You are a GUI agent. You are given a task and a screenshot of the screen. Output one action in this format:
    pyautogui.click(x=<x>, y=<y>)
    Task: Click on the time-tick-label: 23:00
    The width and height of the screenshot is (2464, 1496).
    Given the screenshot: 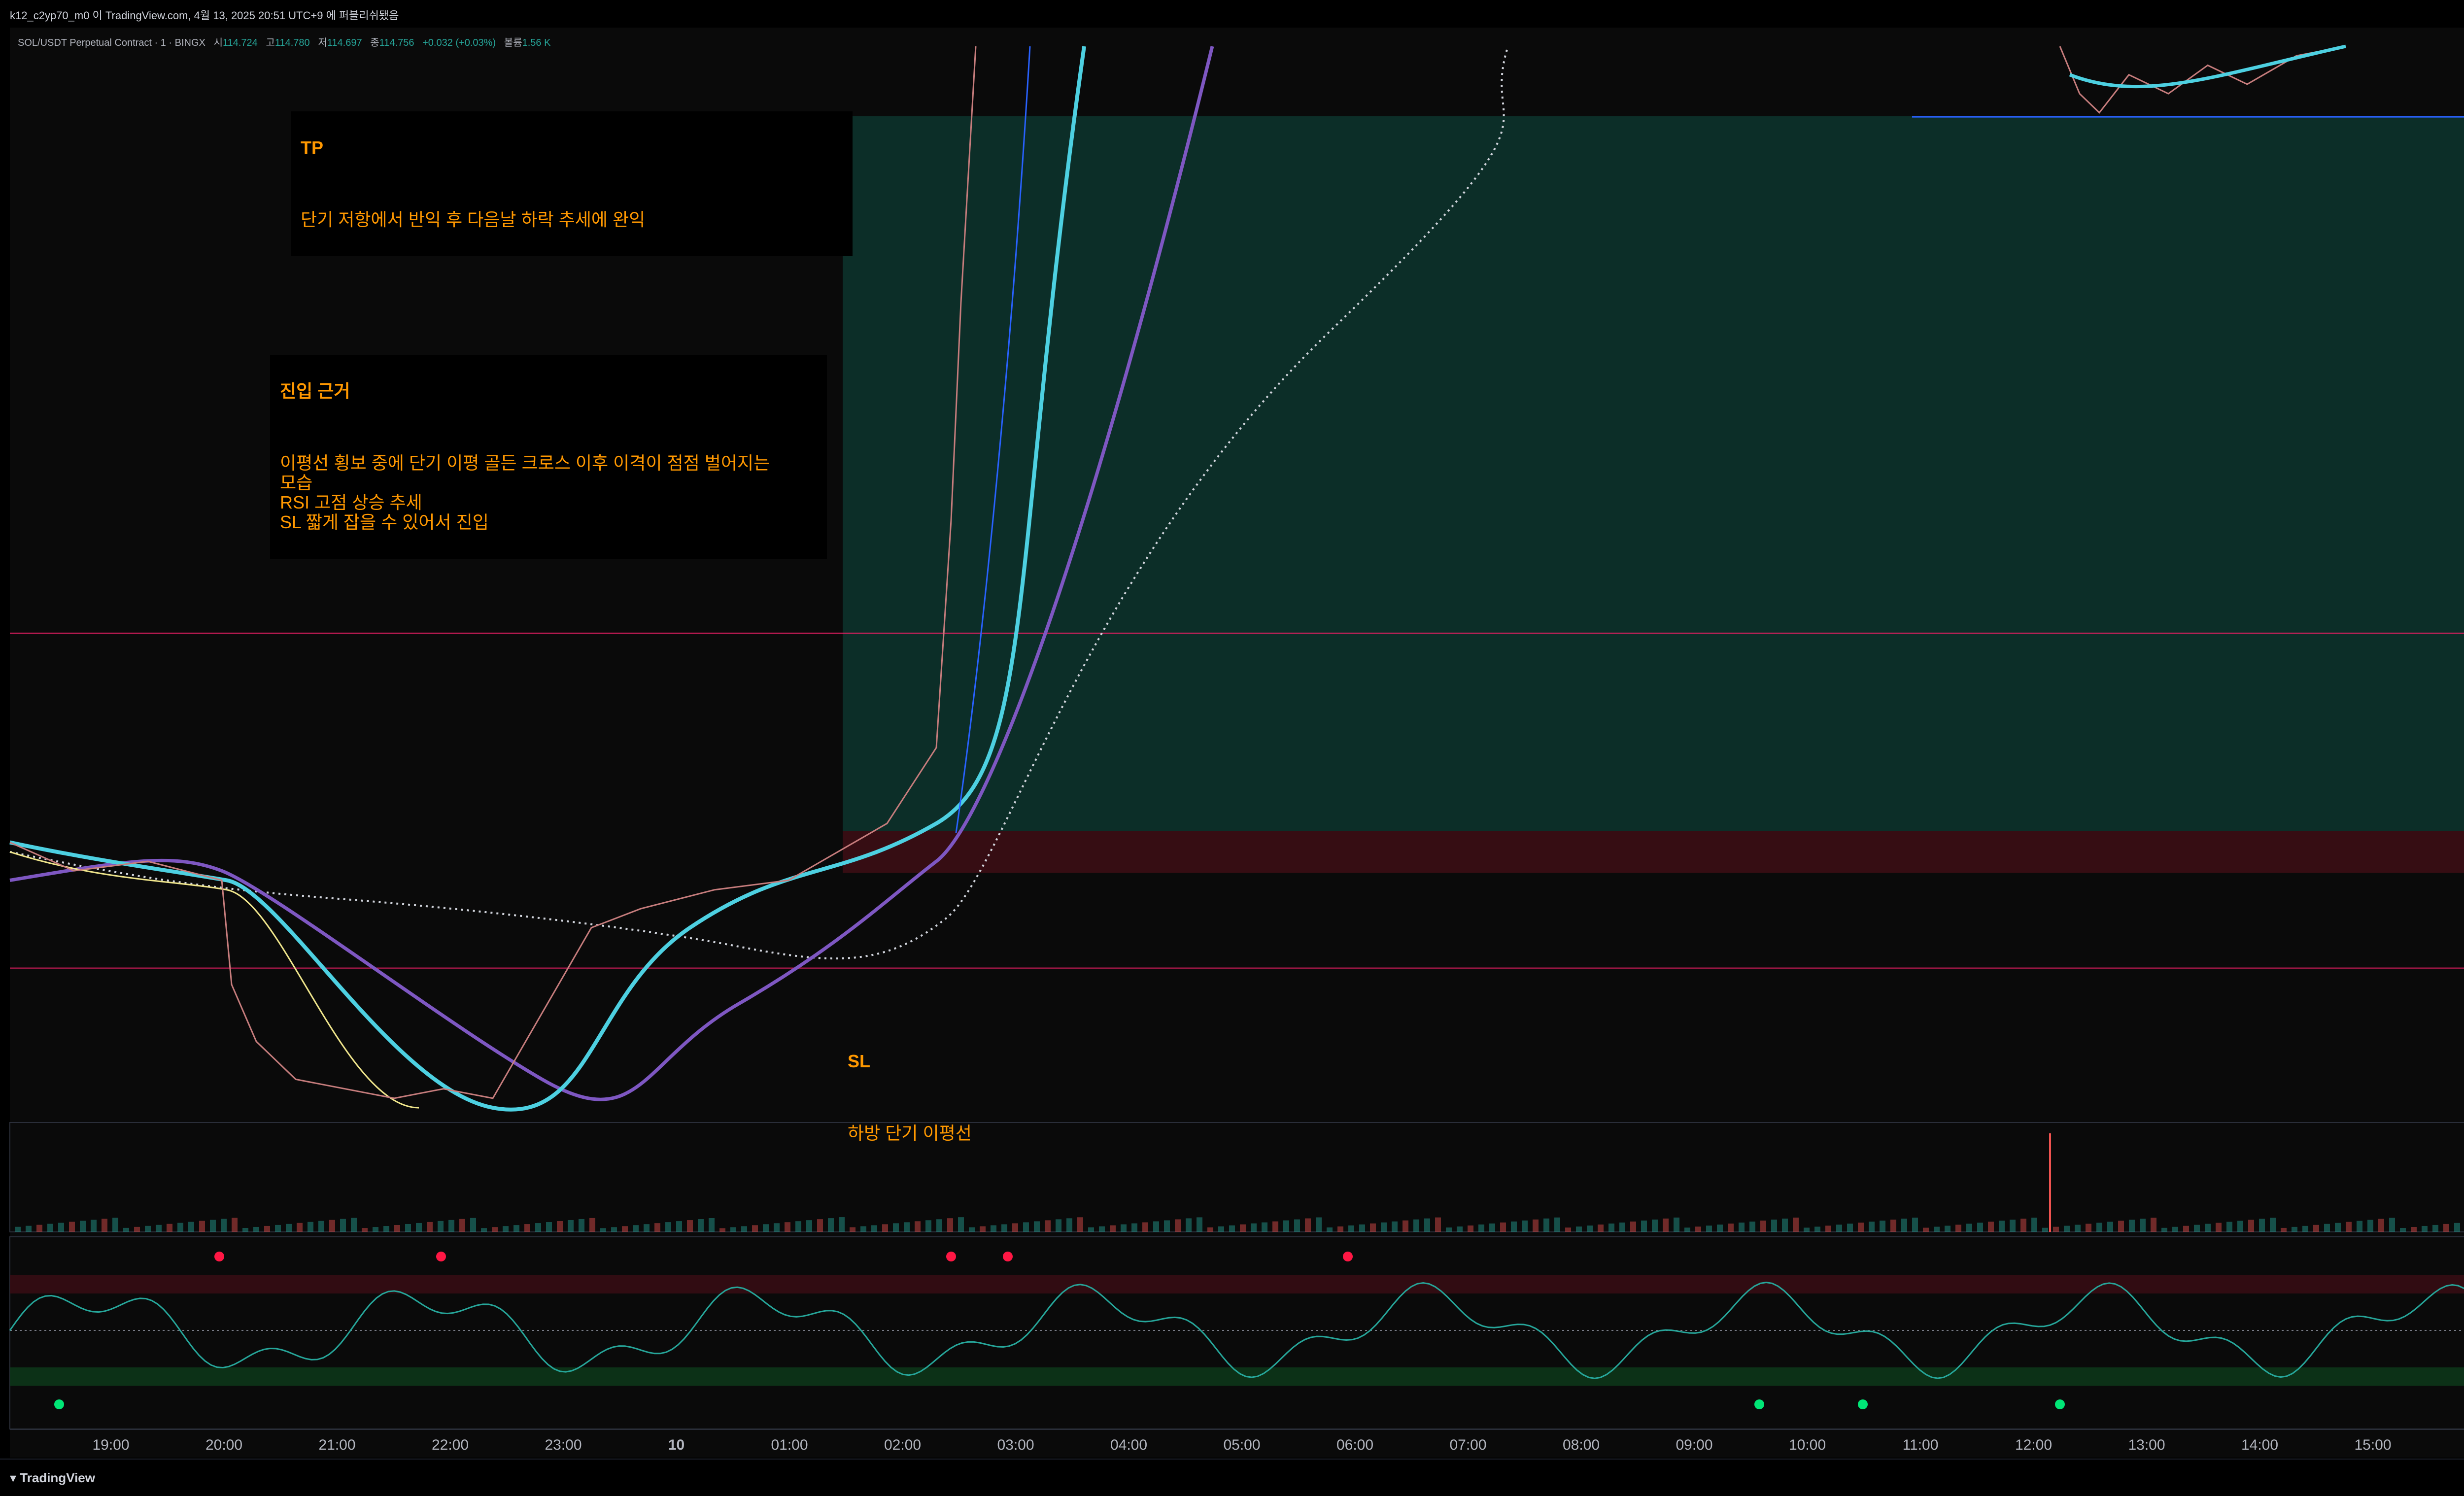 What is the action you would take?
    pyautogui.click(x=563, y=1445)
    